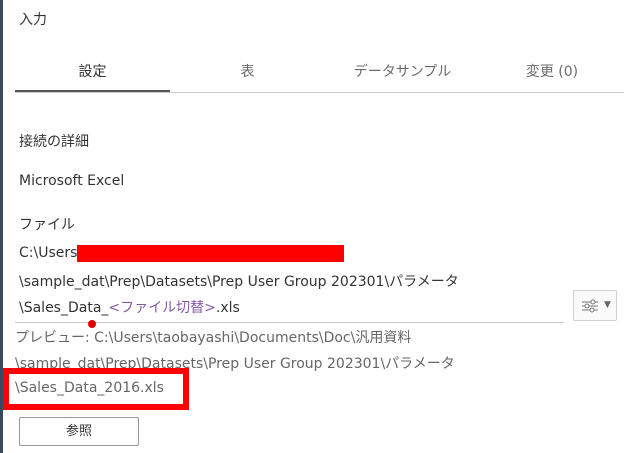  I want to click on file-path-line-3: \Sales_Data_<ファイル切替>.xls, so click(129, 307).